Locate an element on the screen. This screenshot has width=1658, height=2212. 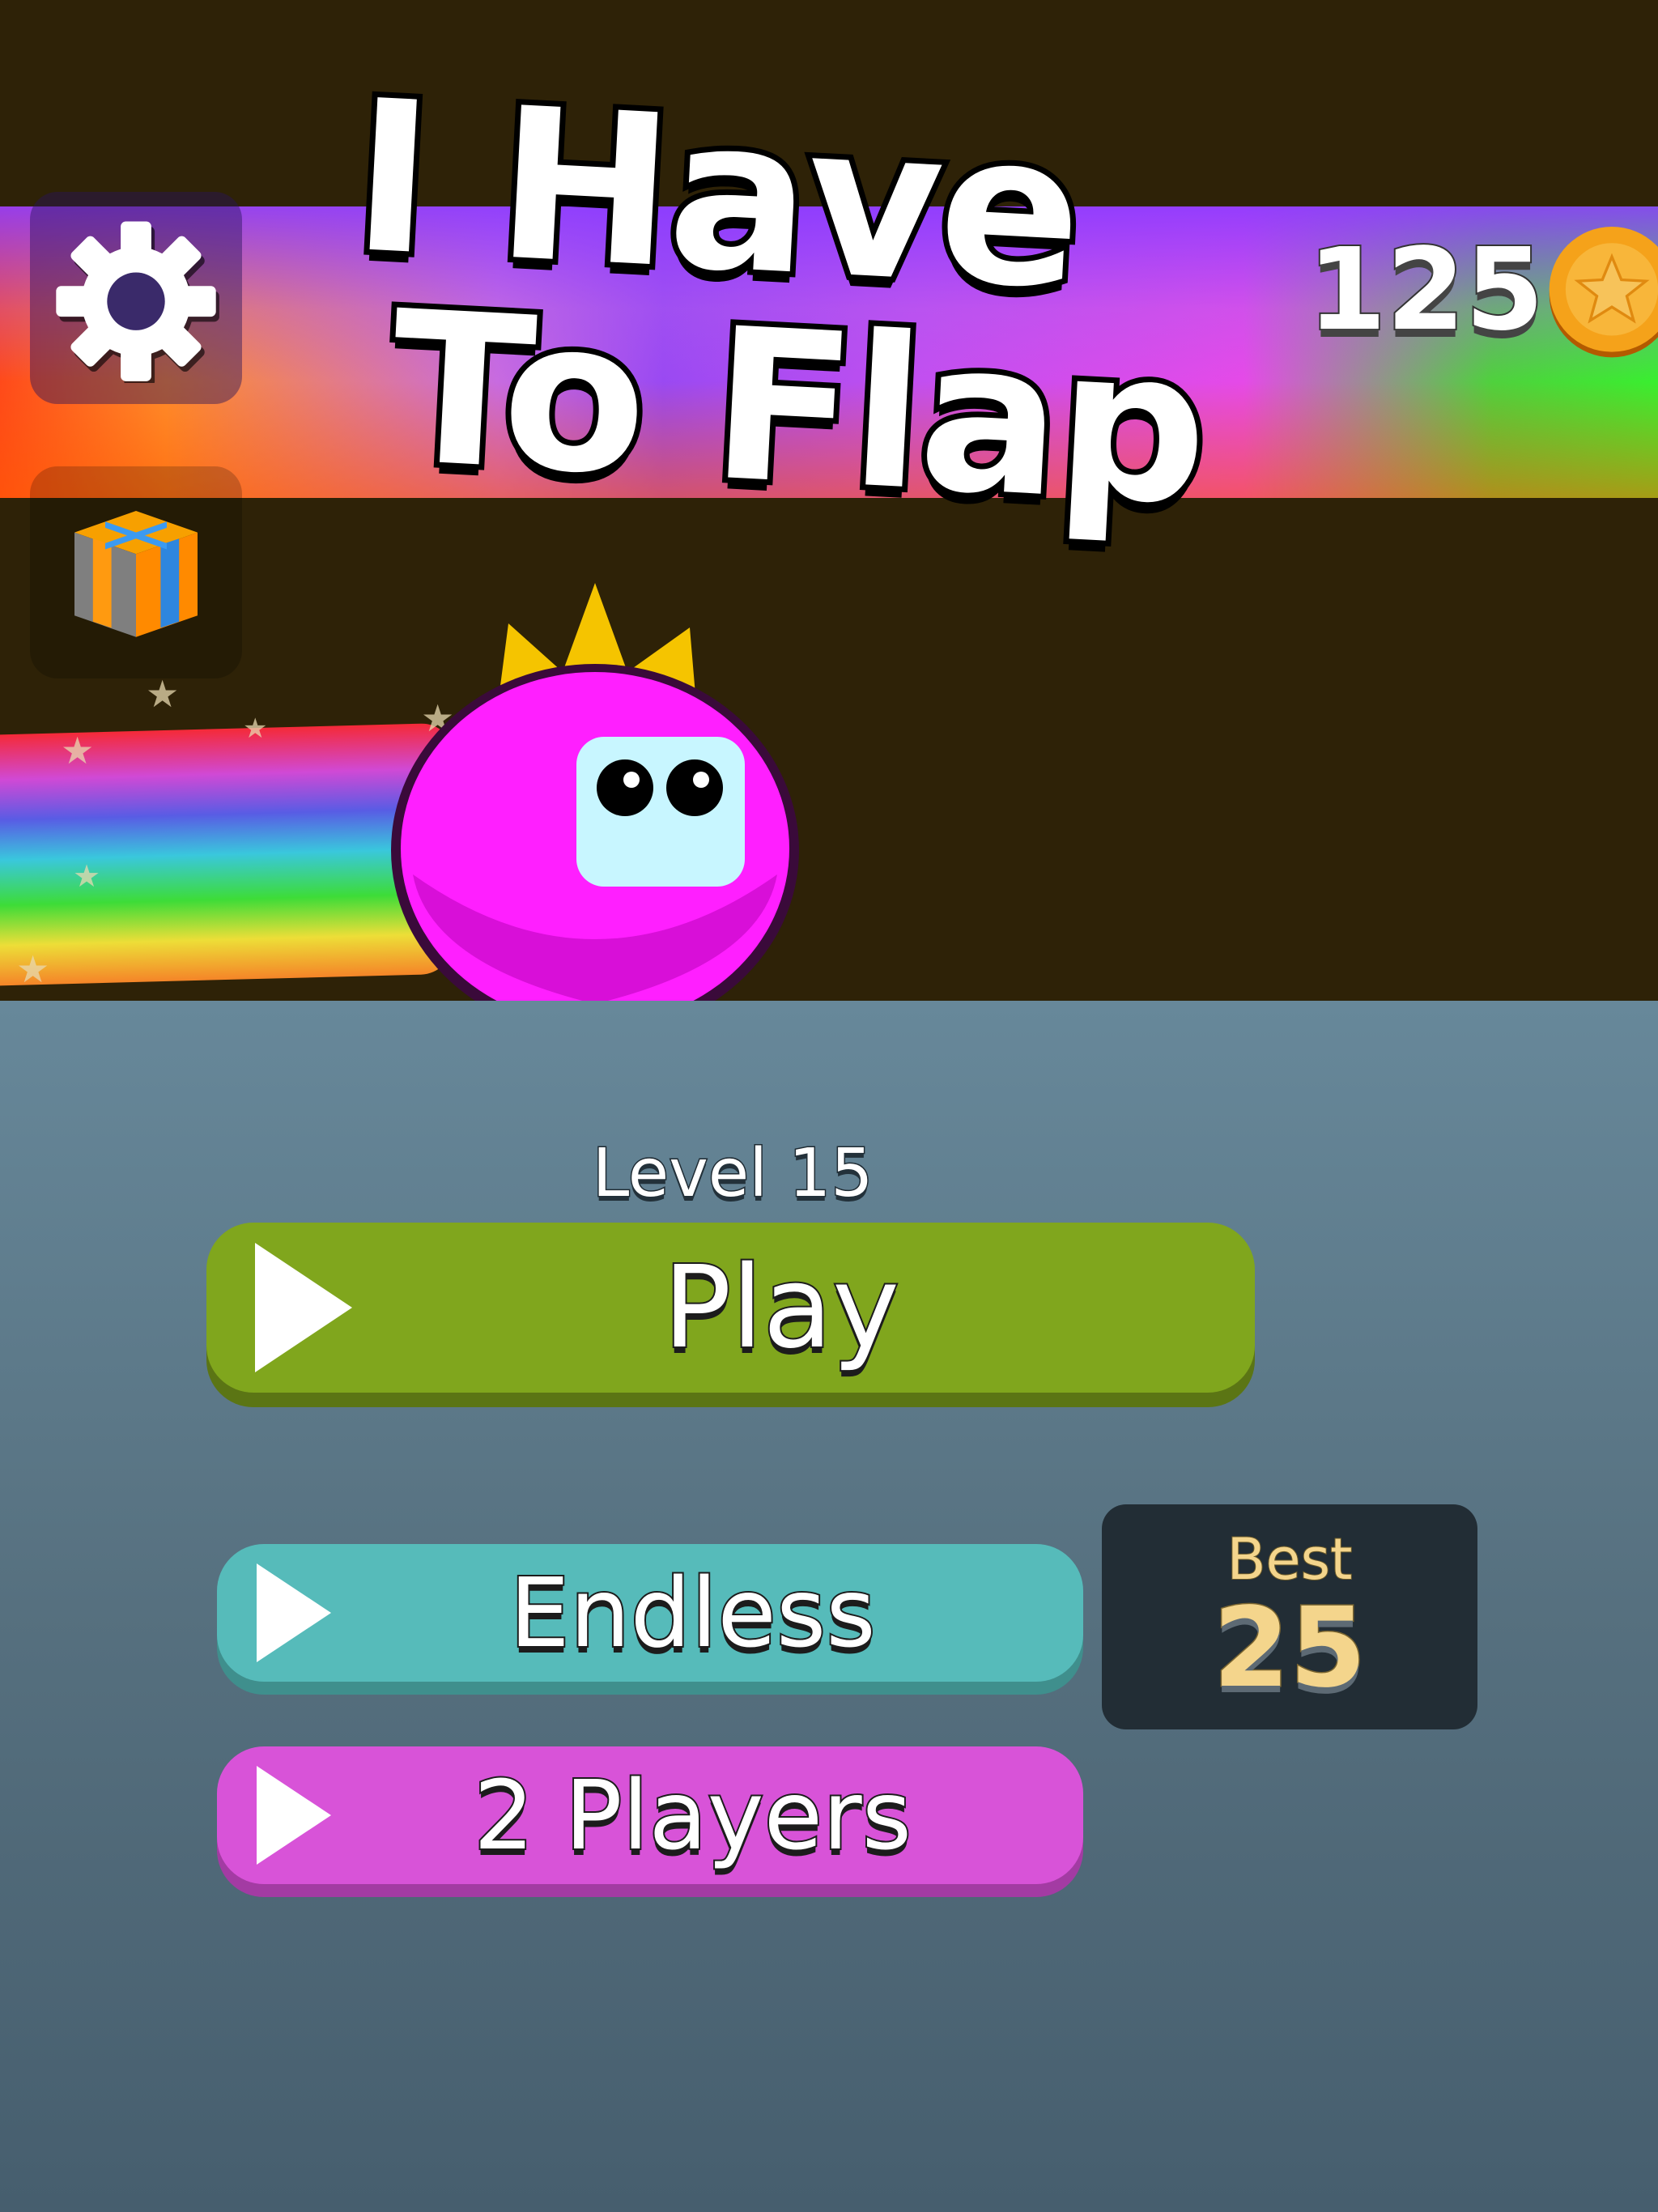
title-line-2: To Flap is located at coordinates (798, 409).